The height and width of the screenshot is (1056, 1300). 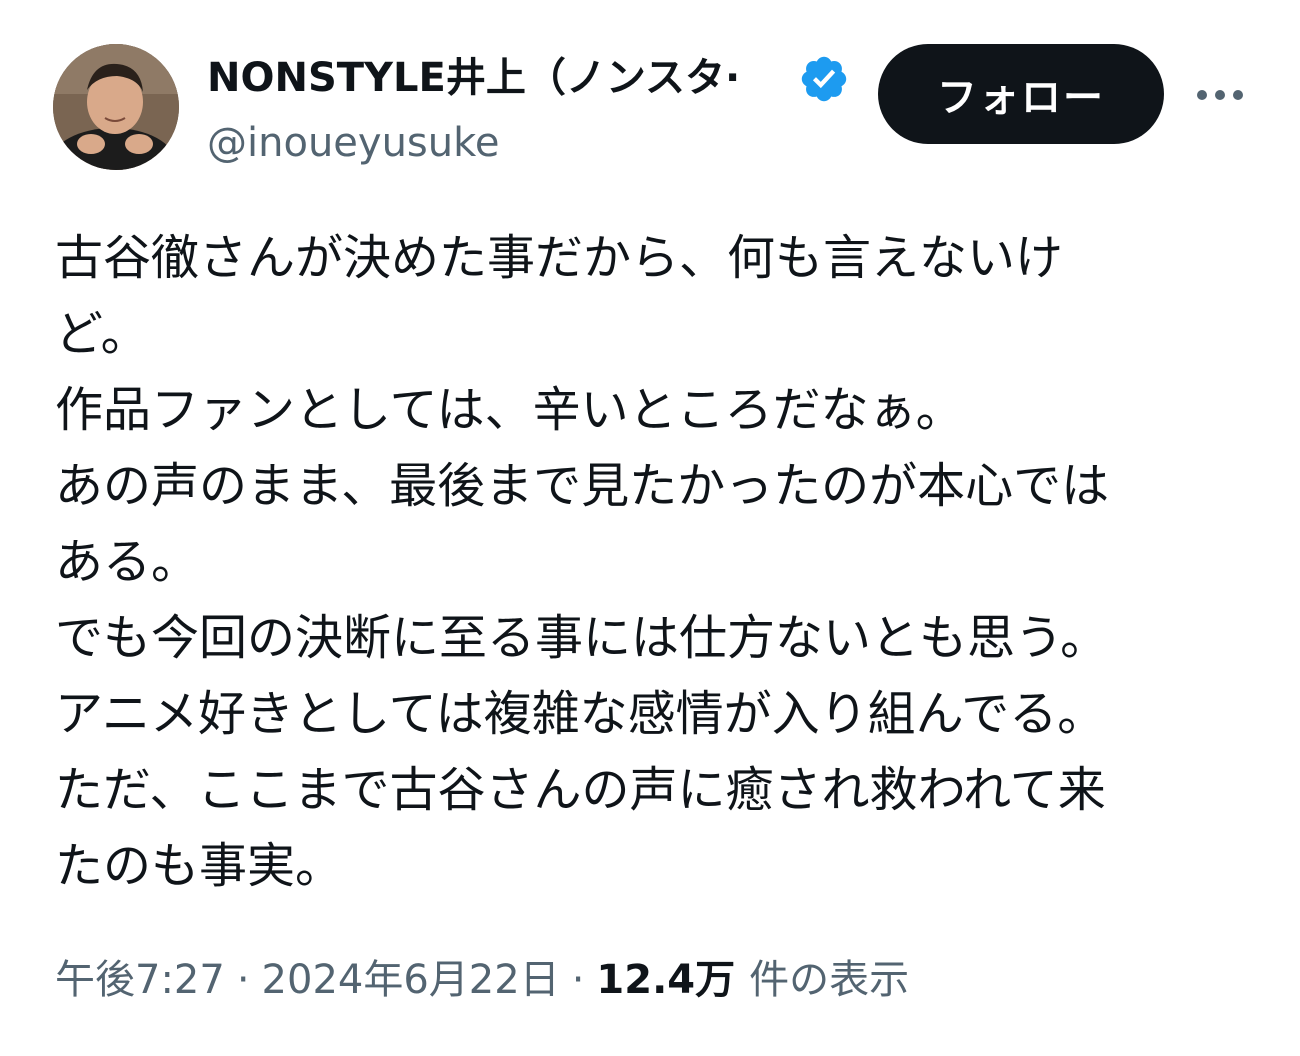 What do you see at coordinates (140, 980) in the screenshot?
I see `tweet-time: 午後7:27` at bounding box center [140, 980].